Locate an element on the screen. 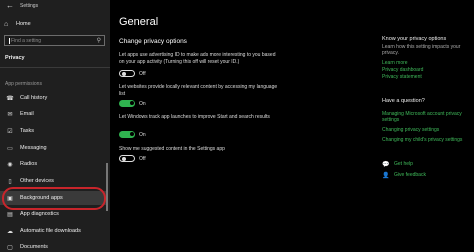  phone-icon: ☎ is located at coordinates (10, 98).